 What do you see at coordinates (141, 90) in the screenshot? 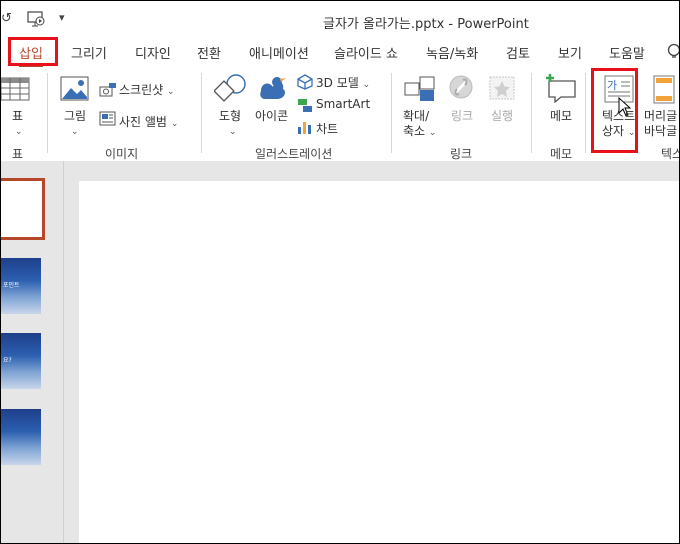
I see `screenshot-label: 스크린샷` at bounding box center [141, 90].